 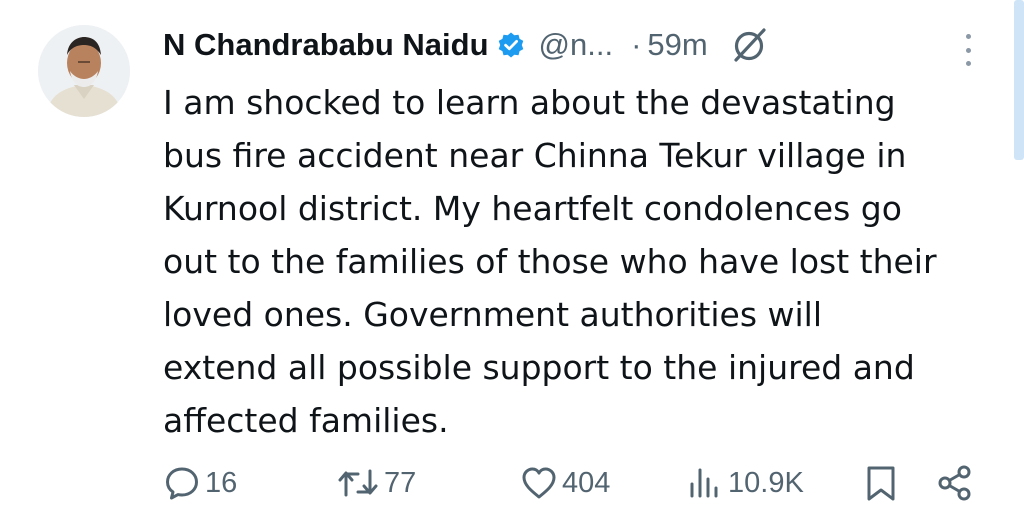 I want to click on repost-icon, so click(x=358, y=483).